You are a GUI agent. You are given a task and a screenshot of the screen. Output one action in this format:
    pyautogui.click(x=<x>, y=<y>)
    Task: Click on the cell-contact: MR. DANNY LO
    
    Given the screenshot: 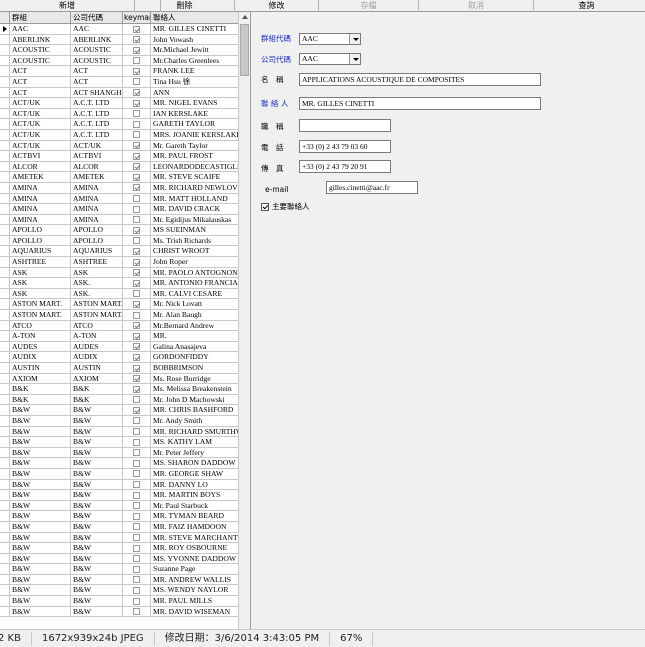 What is the action you would take?
    pyautogui.click(x=194, y=485)
    